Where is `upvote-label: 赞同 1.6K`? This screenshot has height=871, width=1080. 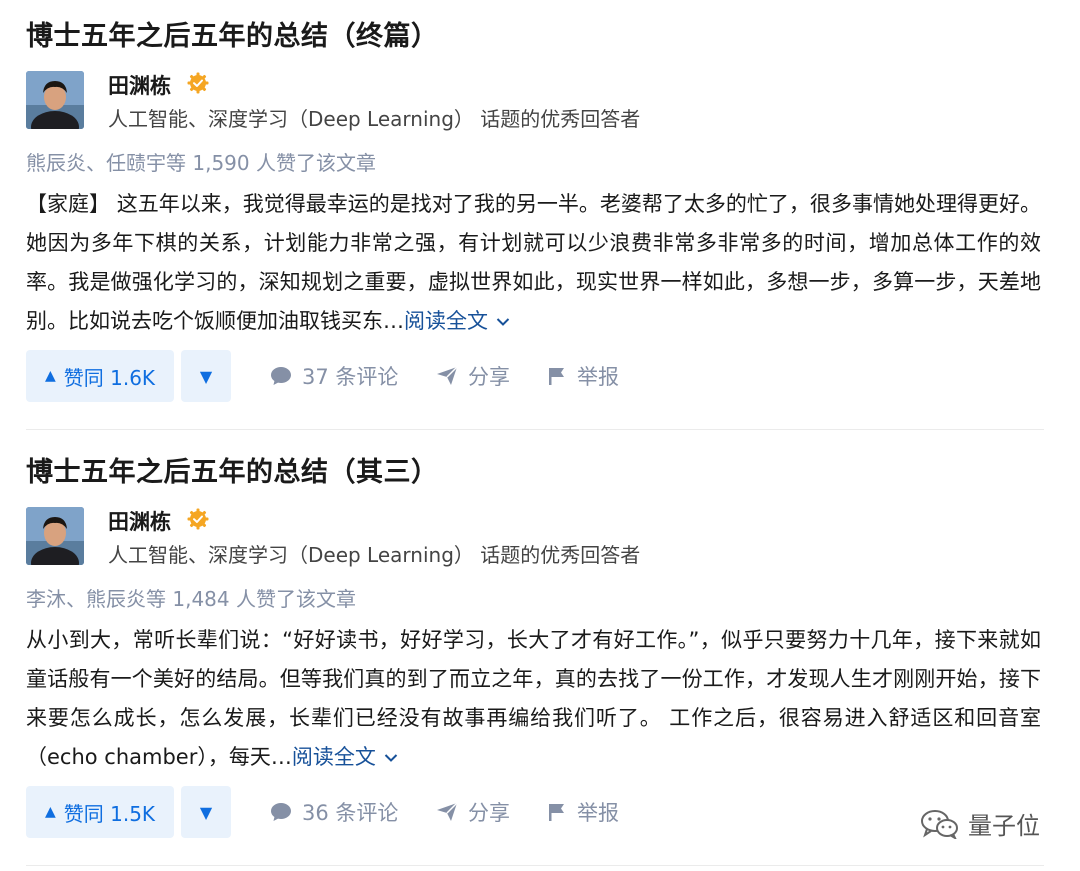 upvote-label: 赞同 1.6K is located at coordinates (109, 377).